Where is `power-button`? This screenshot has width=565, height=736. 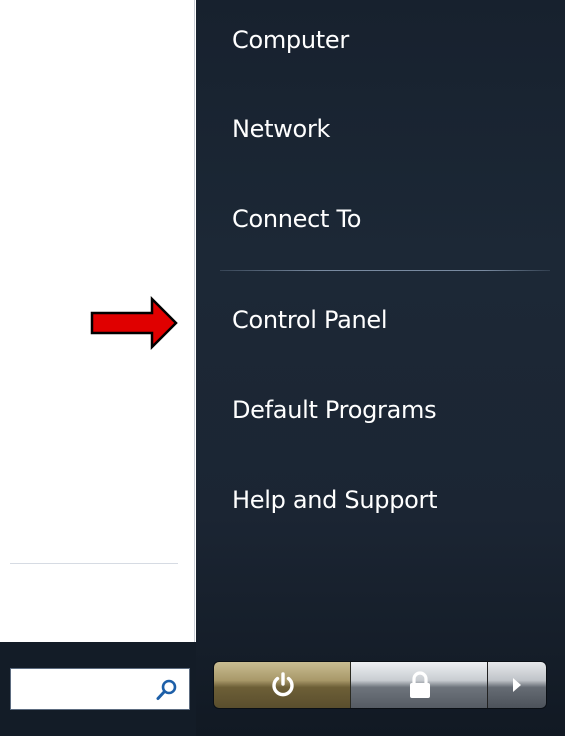
power-button is located at coordinates (282, 685).